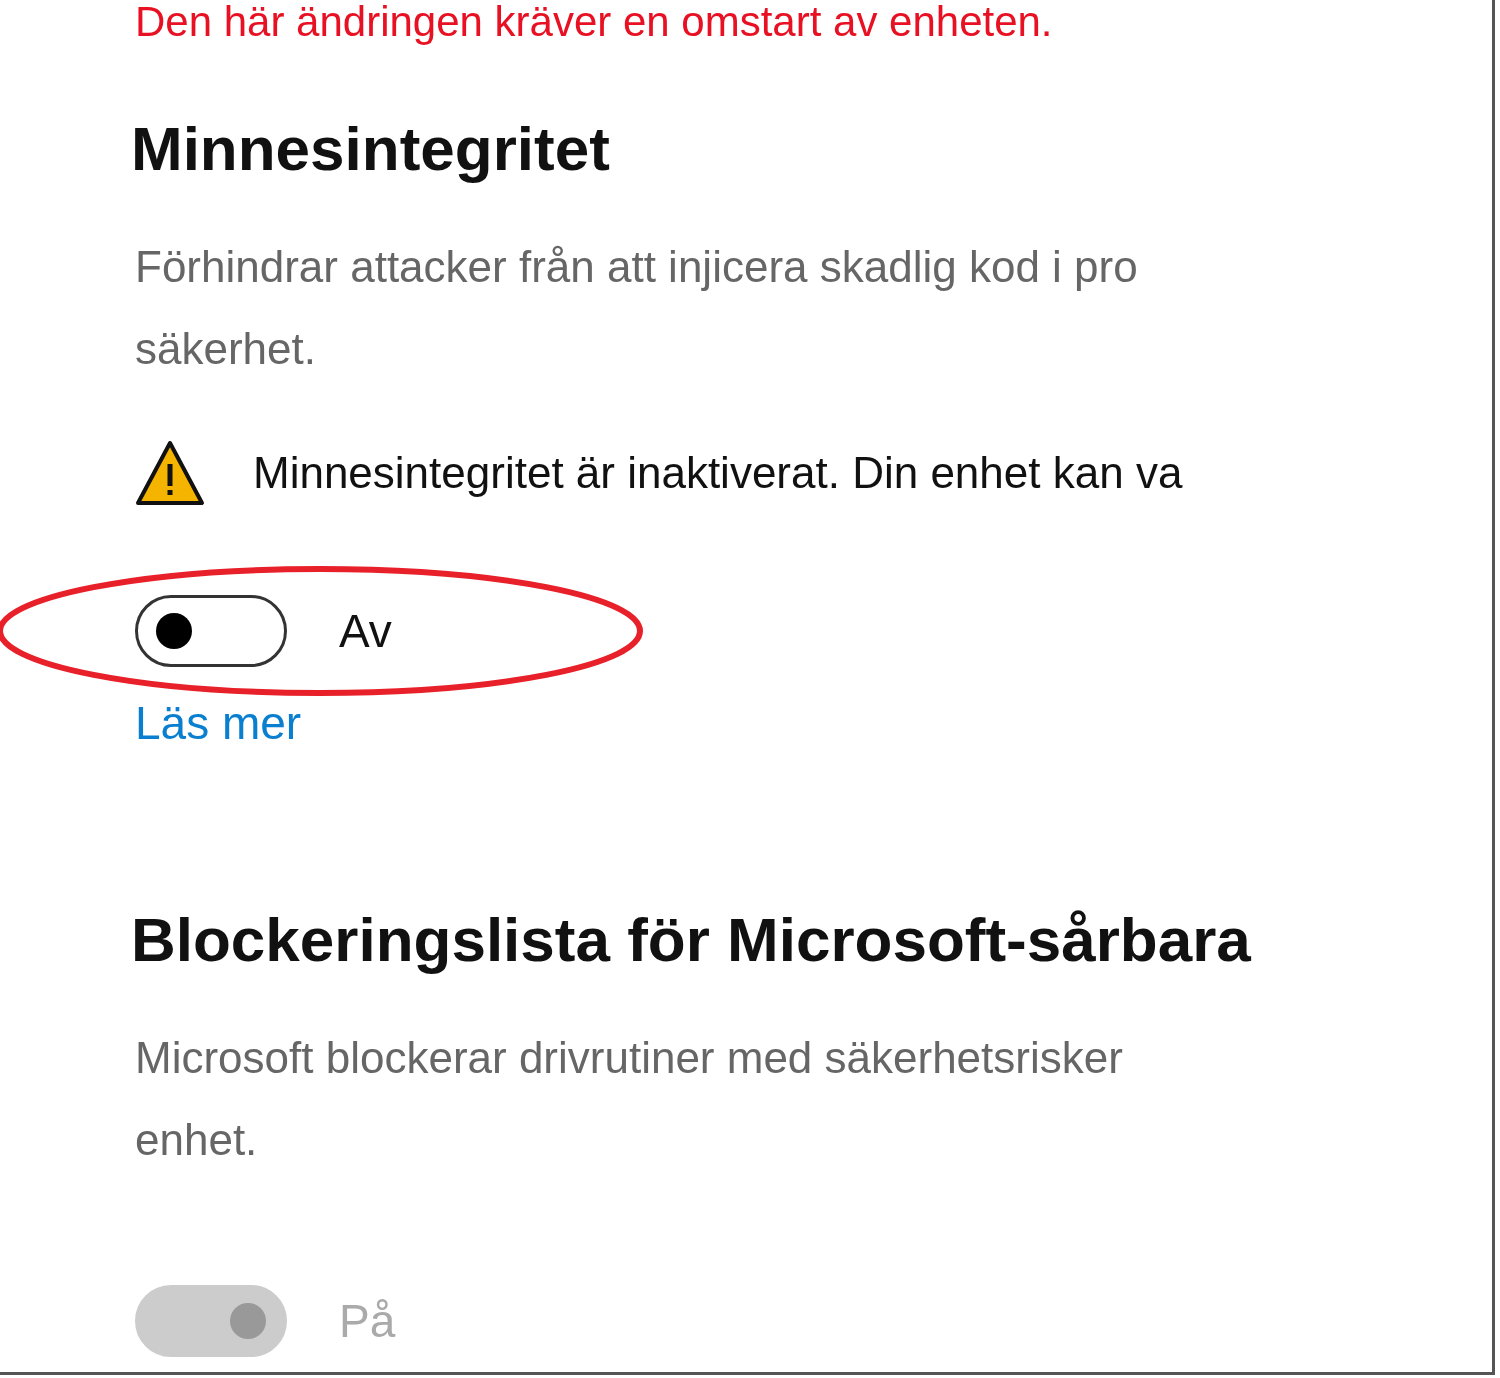 The height and width of the screenshot is (1378, 1500). I want to click on warning-icon, so click(170, 473).